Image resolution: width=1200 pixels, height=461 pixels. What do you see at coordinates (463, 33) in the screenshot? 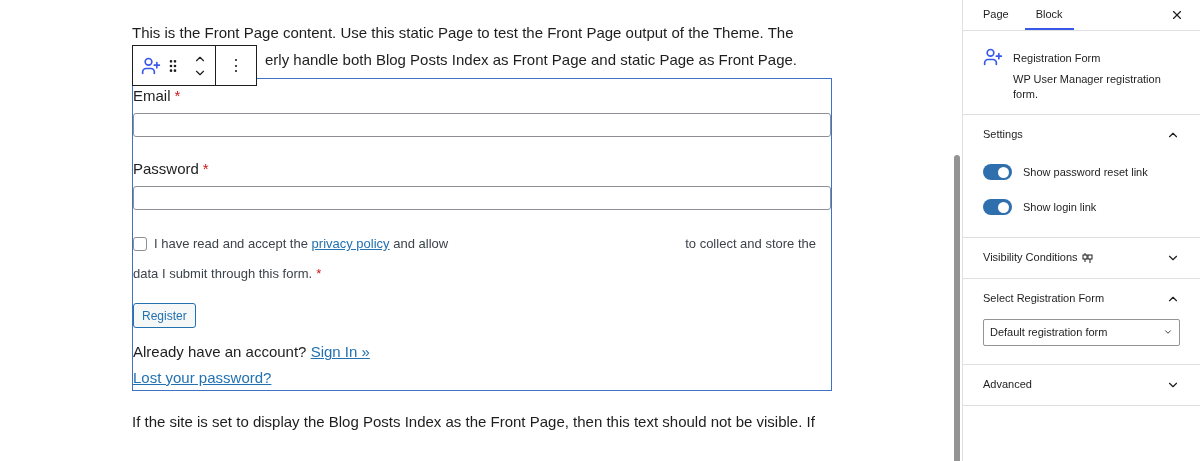
I see `paragraph-text: This is the Front Page content. Use this static Page to test the Front Page output of the Theme. The` at bounding box center [463, 33].